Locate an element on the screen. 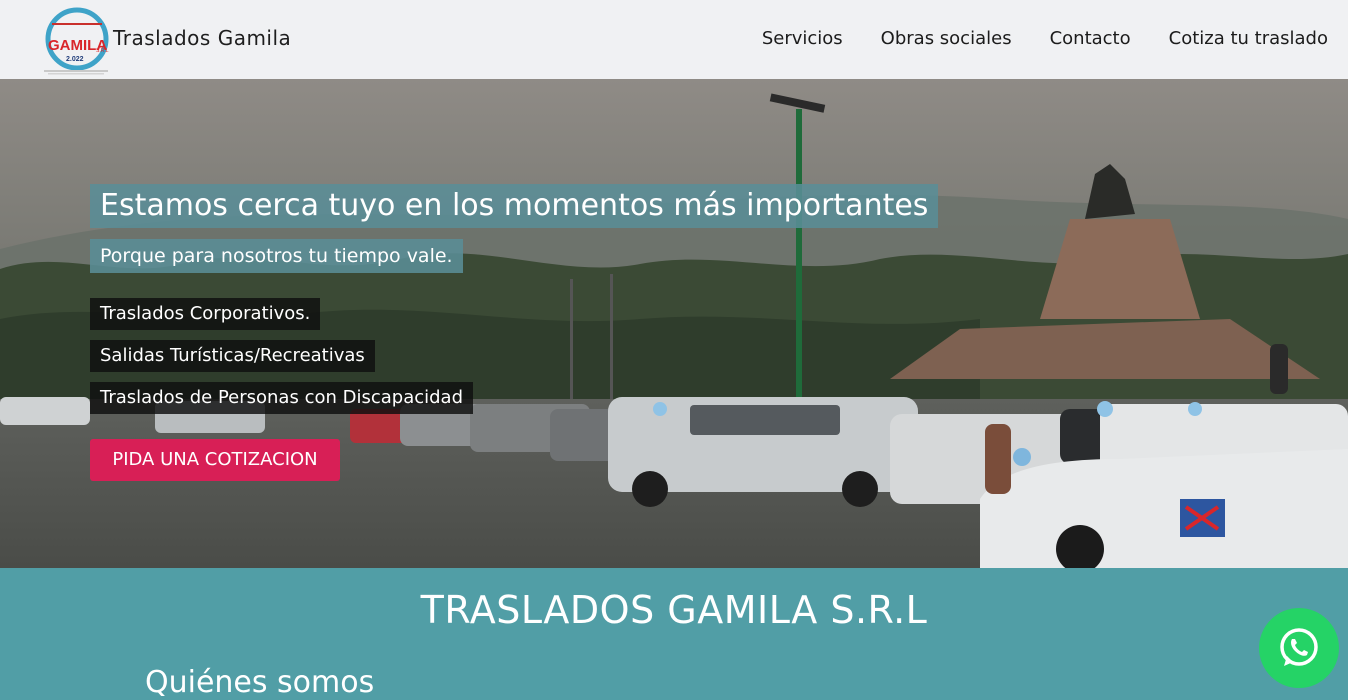 The width and height of the screenshot is (1348, 700). service-item-discapacidad: Traslados de Personas con Discapacidad is located at coordinates (282, 398).